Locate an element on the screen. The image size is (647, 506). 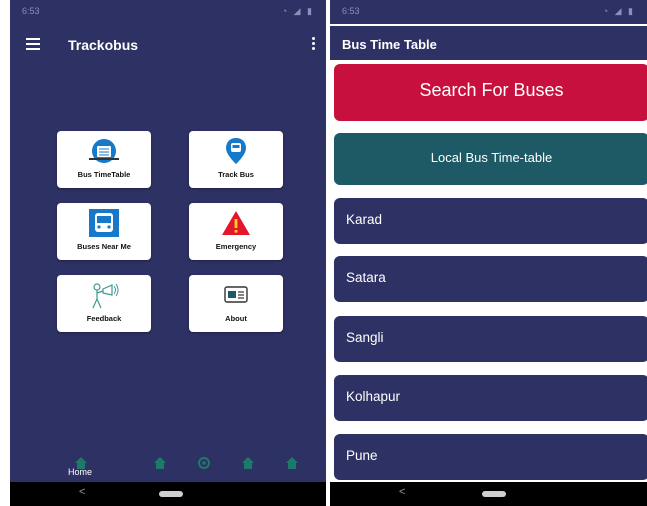
city-item-sangli: Sangli is located at coordinates (490, 339).